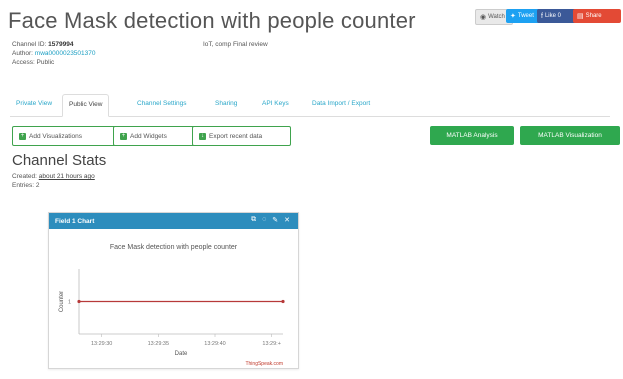  What do you see at coordinates (287, 220) in the screenshot?
I see `close-icon: ✕` at bounding box center [287, 220].